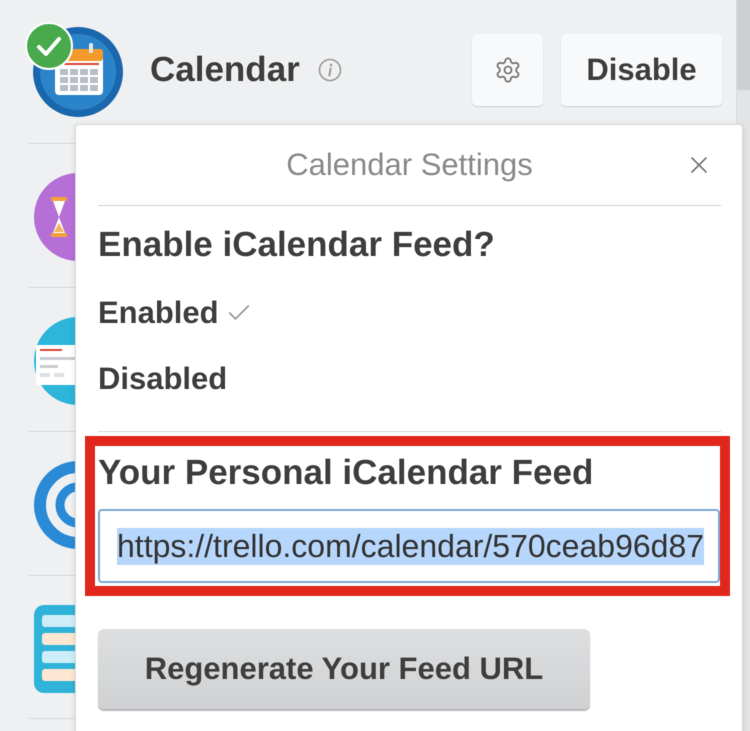  Describe the element at coordinates (225, 70) in the screenshot. I see `app-title: Calendar` at that location.